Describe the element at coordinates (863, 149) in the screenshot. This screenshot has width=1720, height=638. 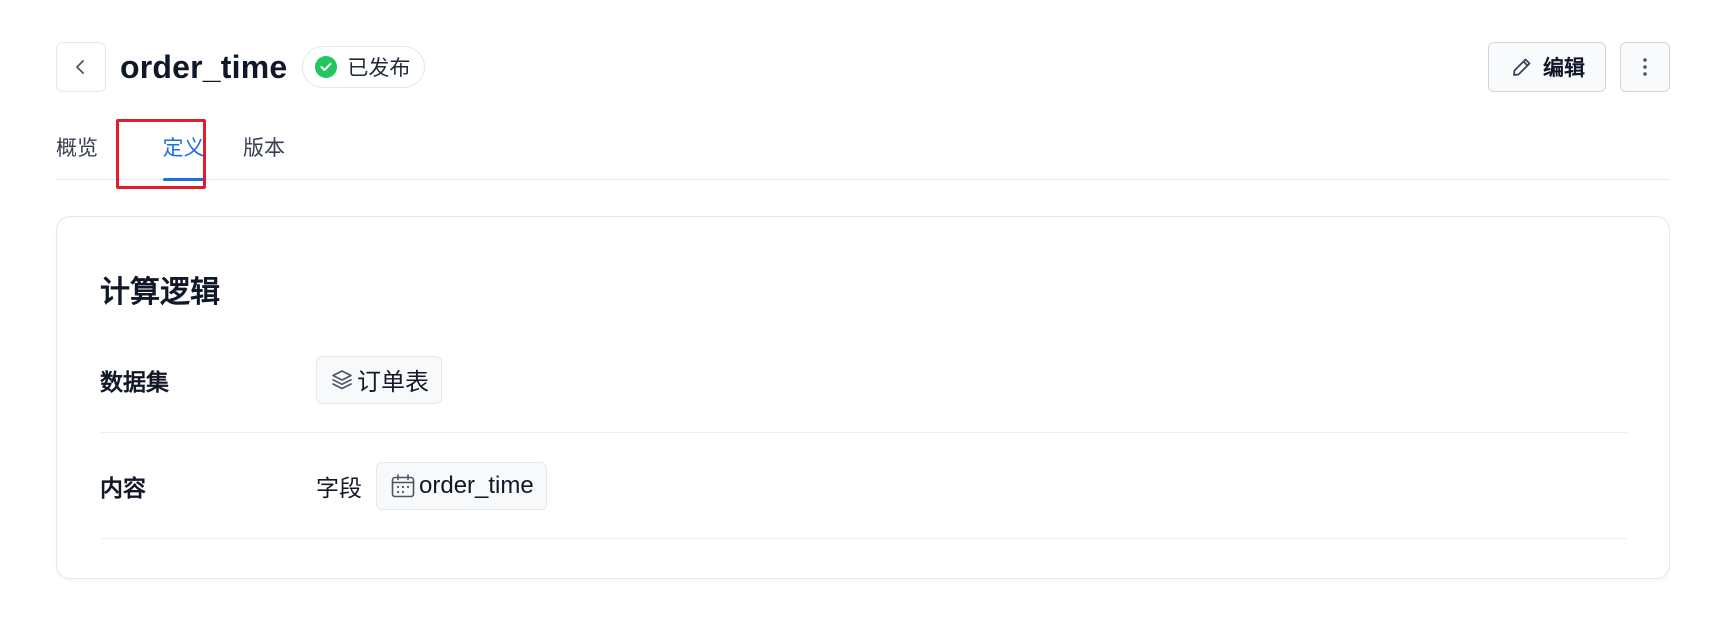
I see `tab-bar: 概览 定义 版本` at that location.